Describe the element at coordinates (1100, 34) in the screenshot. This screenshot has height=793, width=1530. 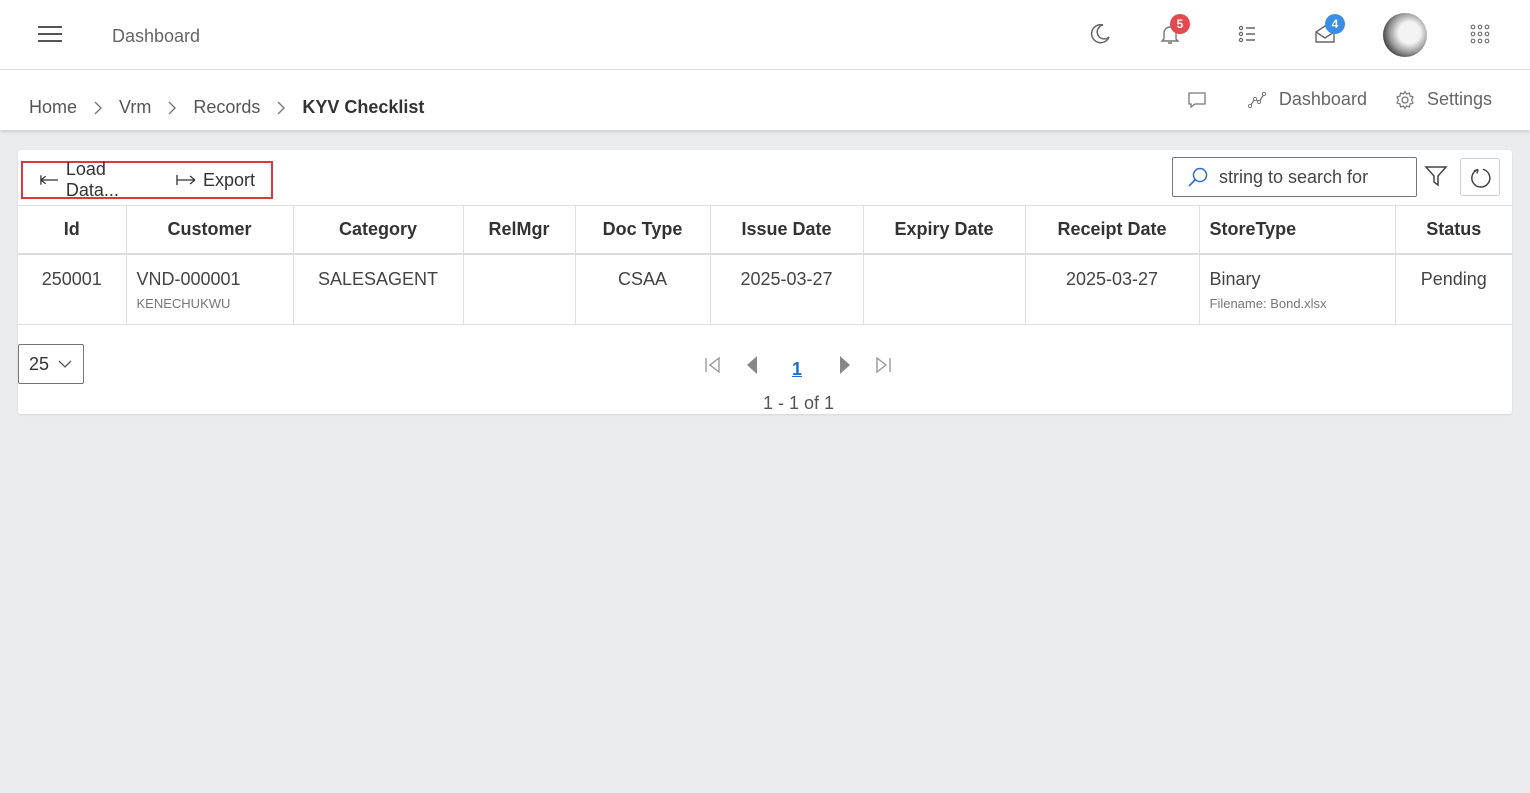
I see `moon-icon` at that location.